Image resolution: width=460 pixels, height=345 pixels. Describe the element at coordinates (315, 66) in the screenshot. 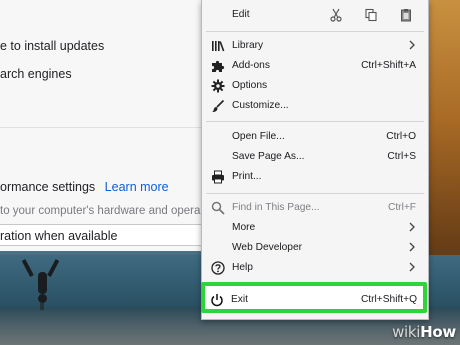

I see `menu-item-add-ons: Add-ons Ctrl+Shift+A` at that location.